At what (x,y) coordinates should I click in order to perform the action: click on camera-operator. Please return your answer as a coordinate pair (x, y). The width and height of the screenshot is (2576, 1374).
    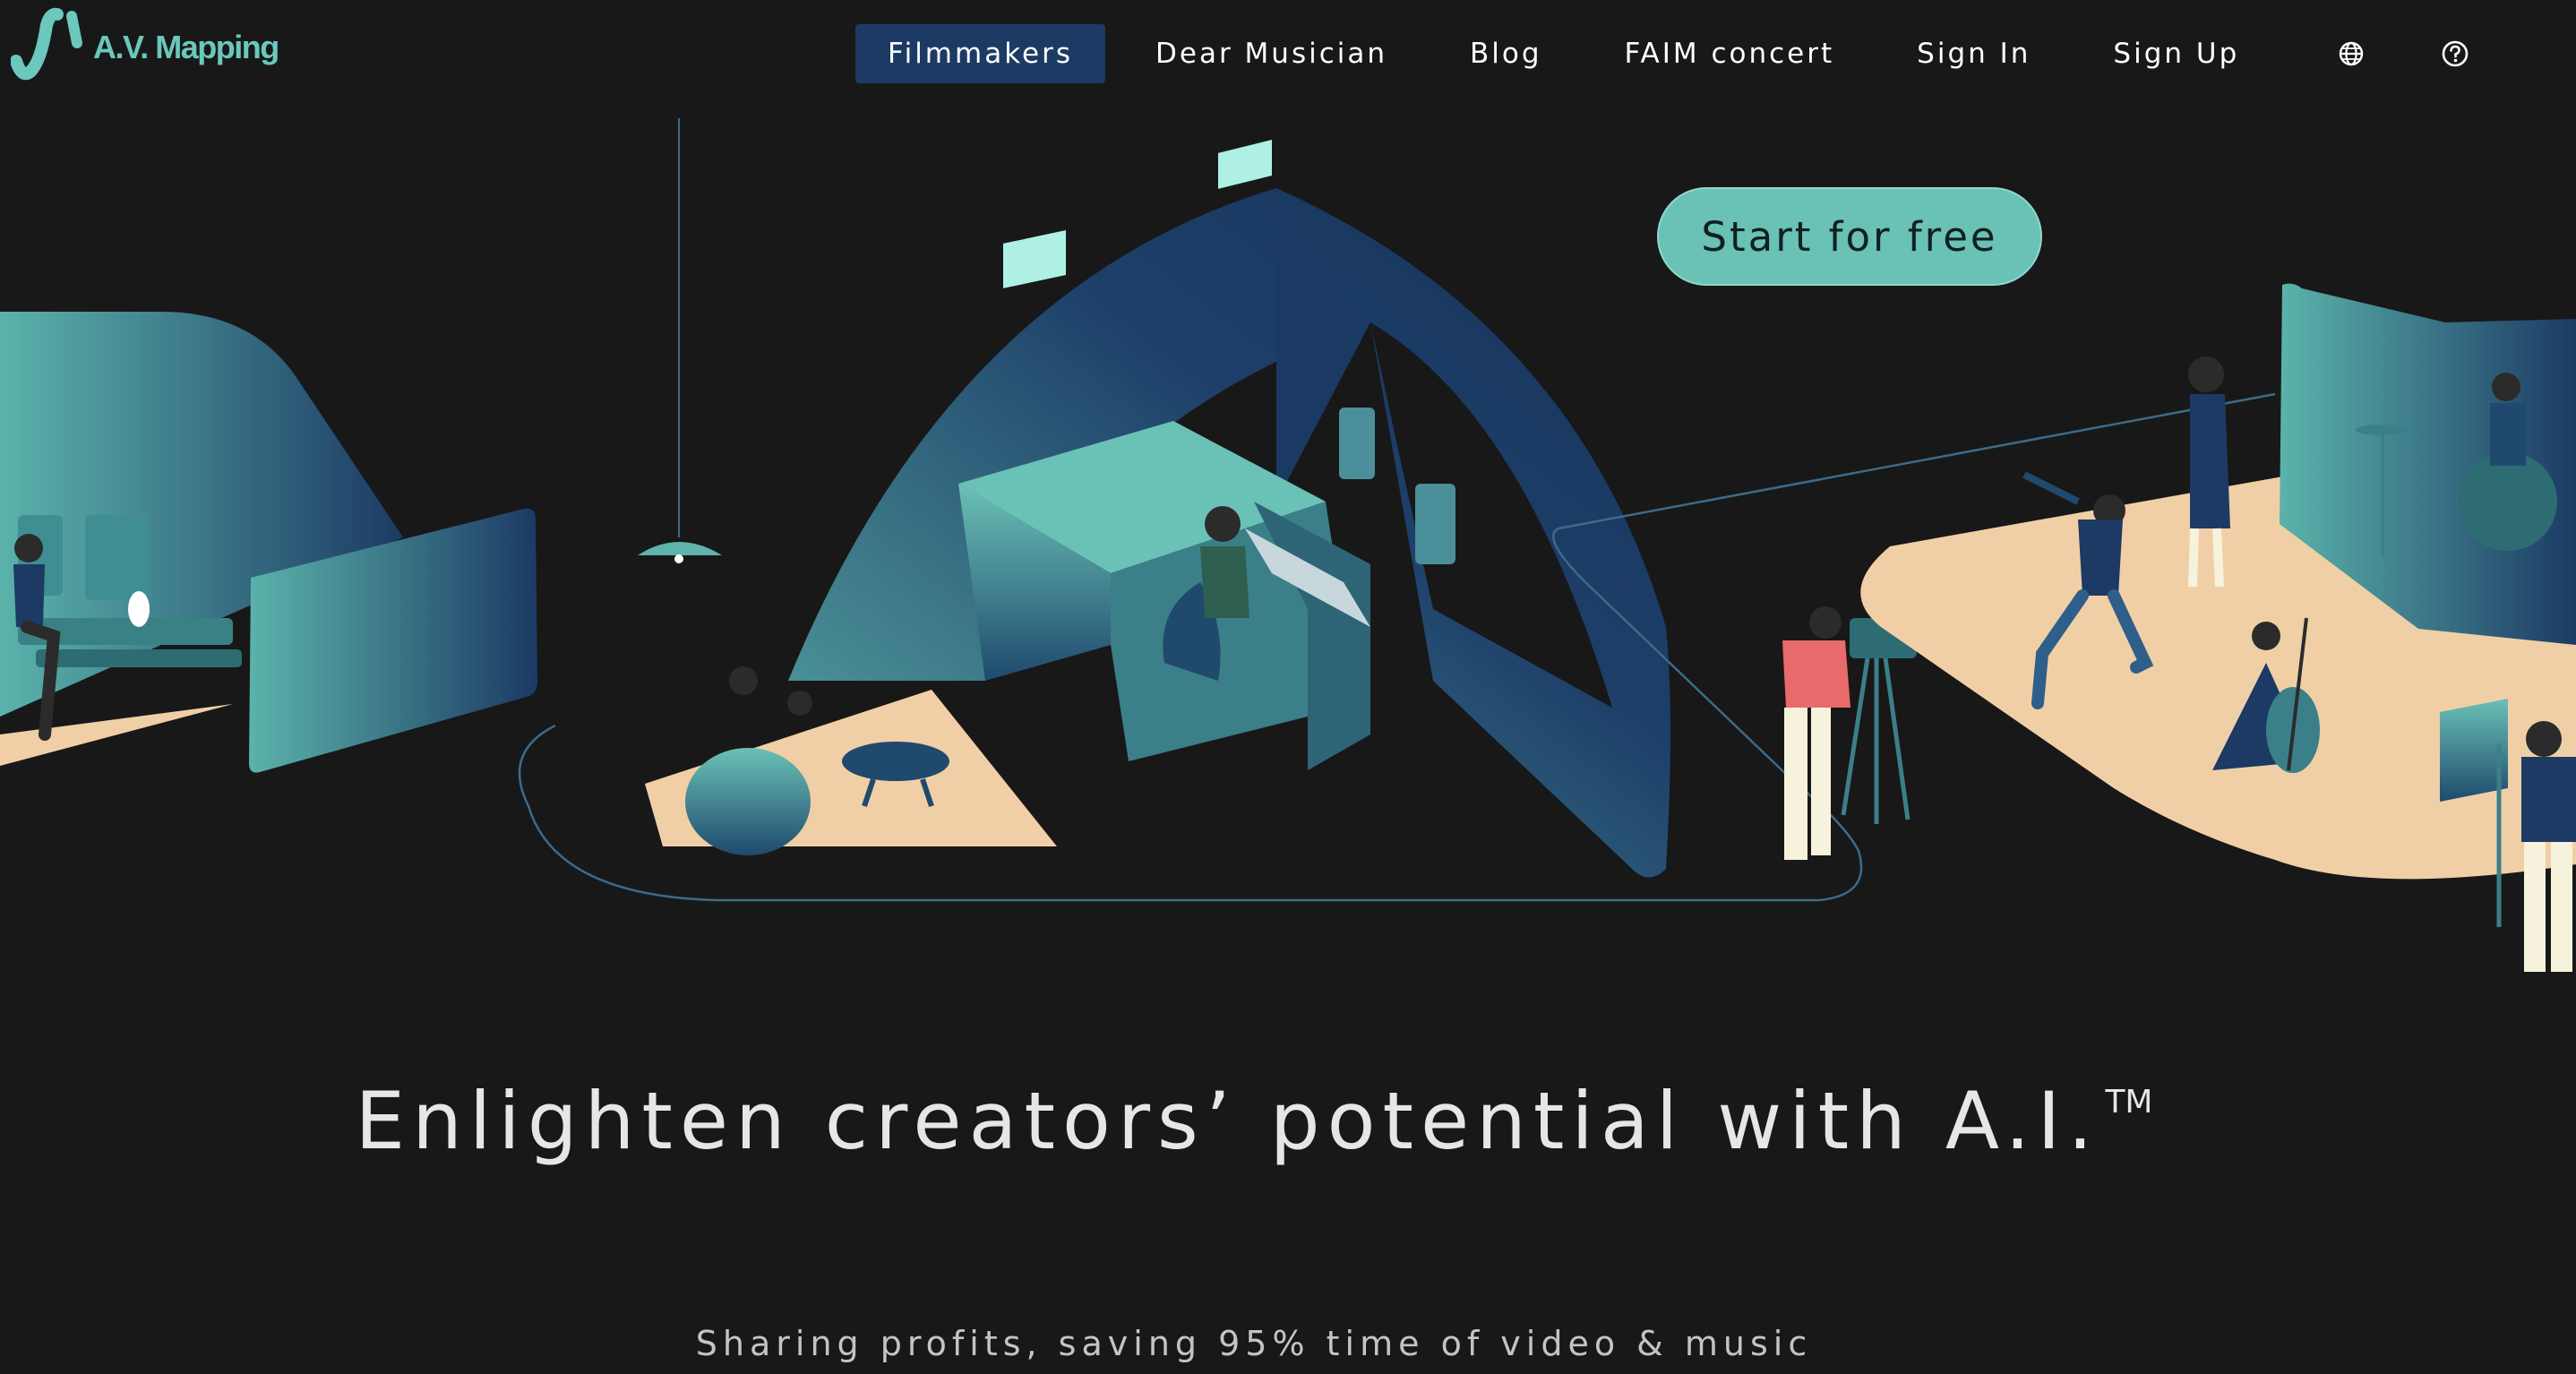
    Looking at the image, I should click on (1849, 733).